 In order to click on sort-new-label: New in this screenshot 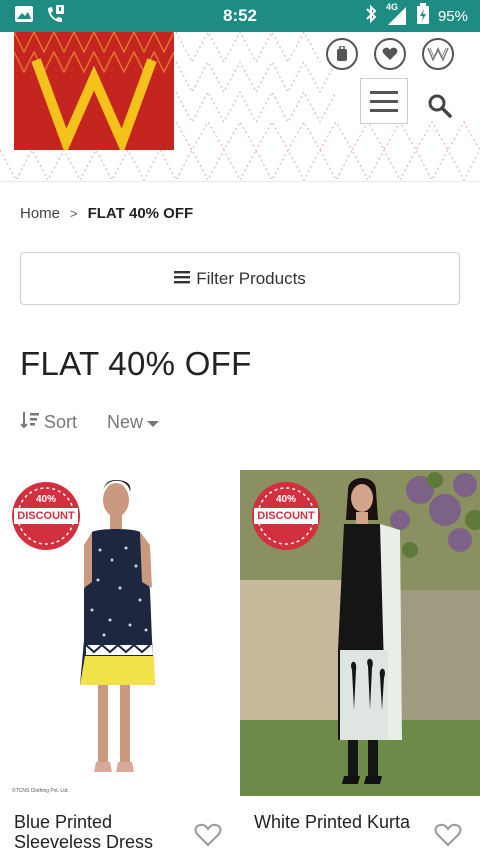, I will do `click(125, 422)`.